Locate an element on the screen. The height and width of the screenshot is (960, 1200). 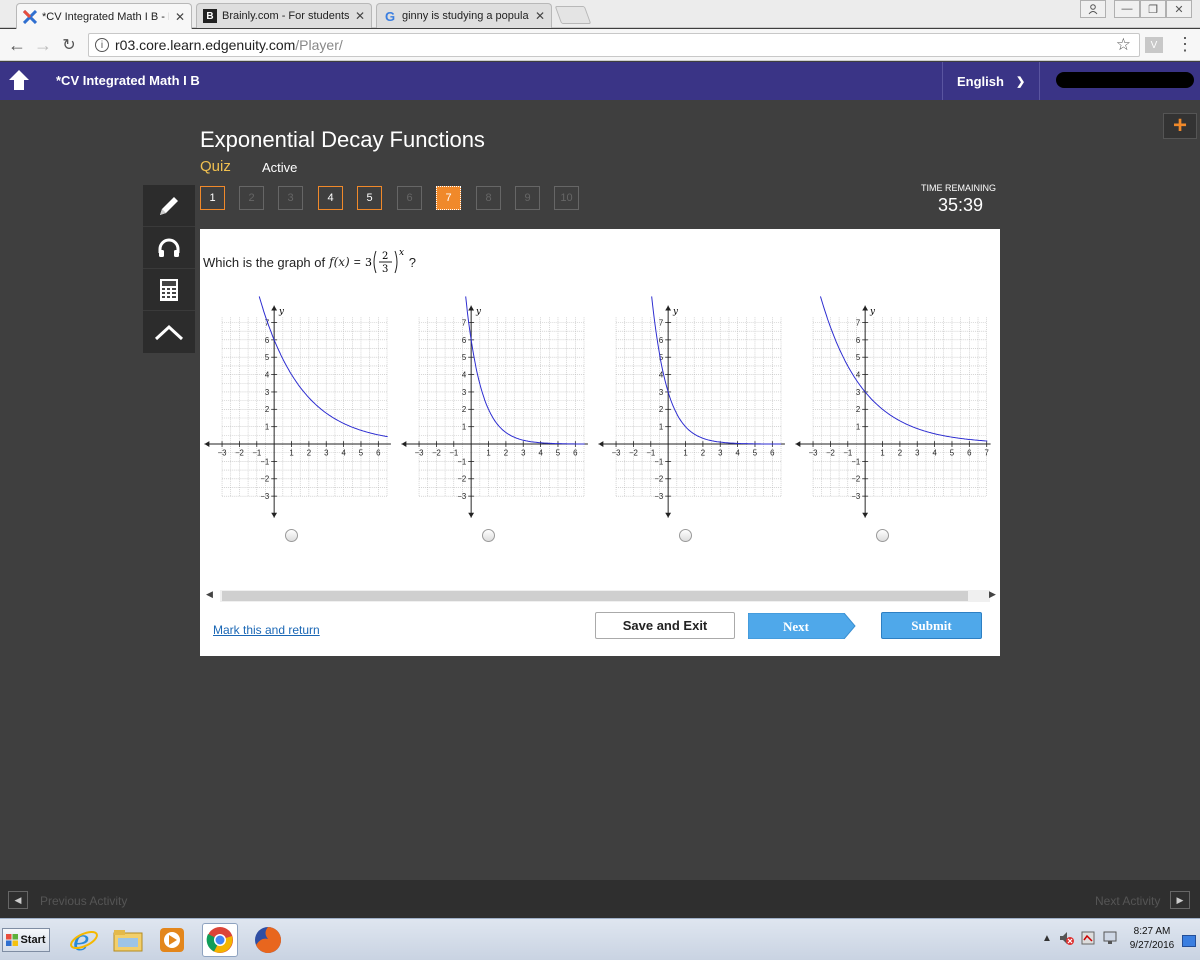
extension-icon: V is located at coordinates (1154, 45).